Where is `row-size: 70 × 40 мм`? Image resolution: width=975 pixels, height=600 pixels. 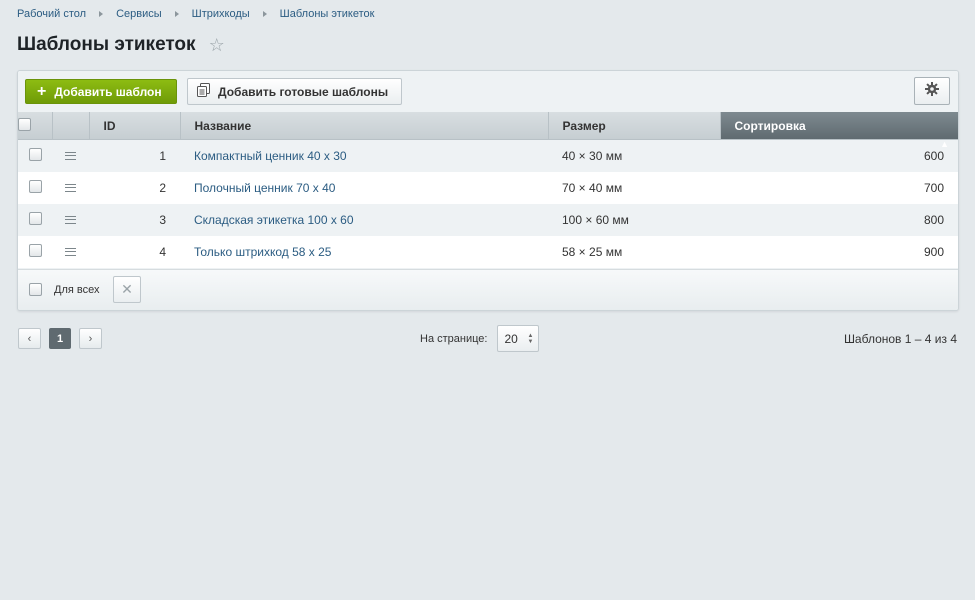
row-size: 70 × 40 мм is located at coordinates (634, 187).